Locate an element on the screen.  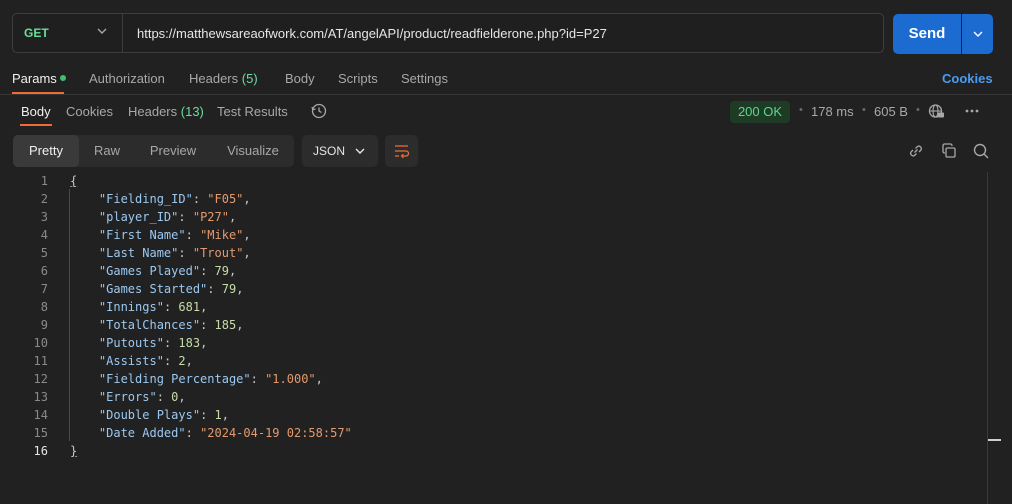
json-value: 2 is located at coordinates (182, 361).